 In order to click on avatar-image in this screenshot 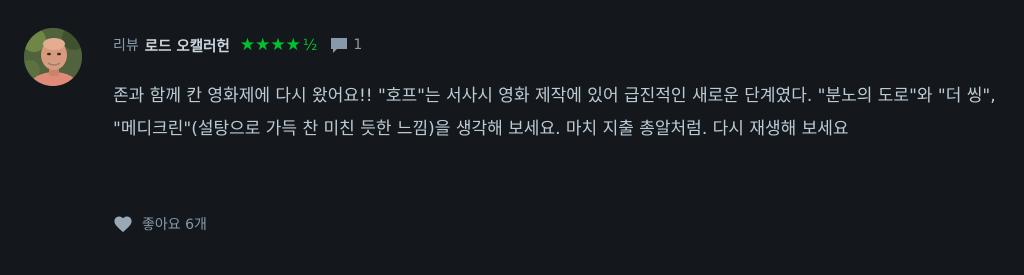, I will do `click(53, 57)`.